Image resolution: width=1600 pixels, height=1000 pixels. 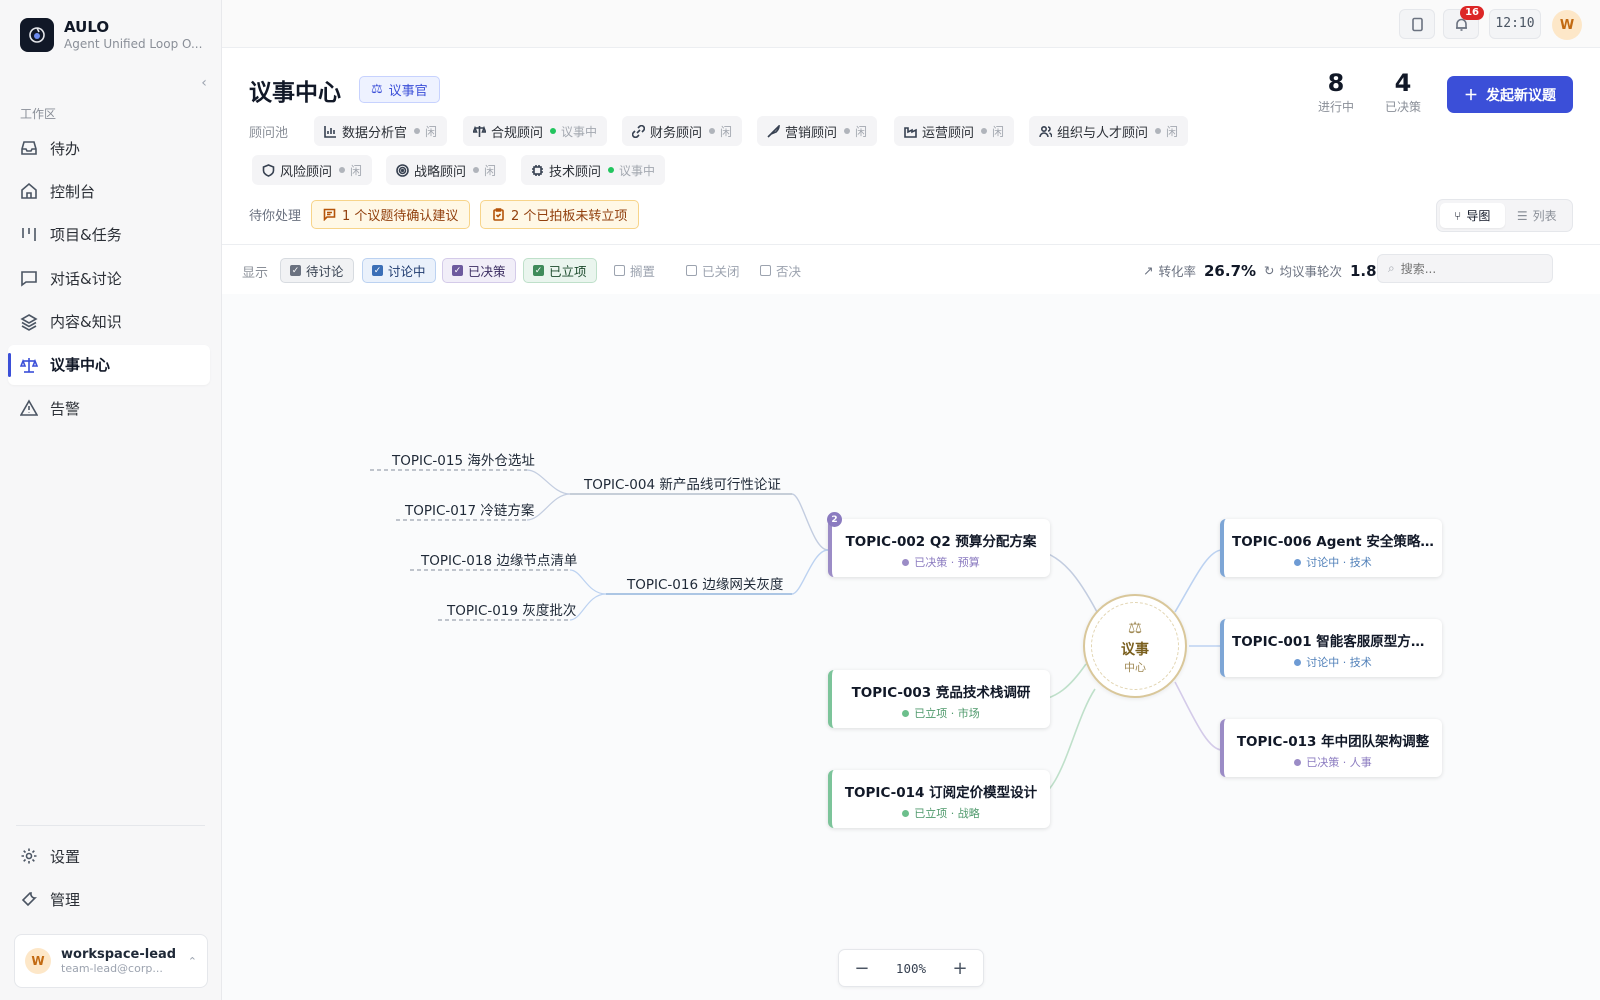 What do you see at coordinates (1537, 215) in the screenshot?
I see `view-list-button: ☰ 列表` at bounding box center [1537, 215].